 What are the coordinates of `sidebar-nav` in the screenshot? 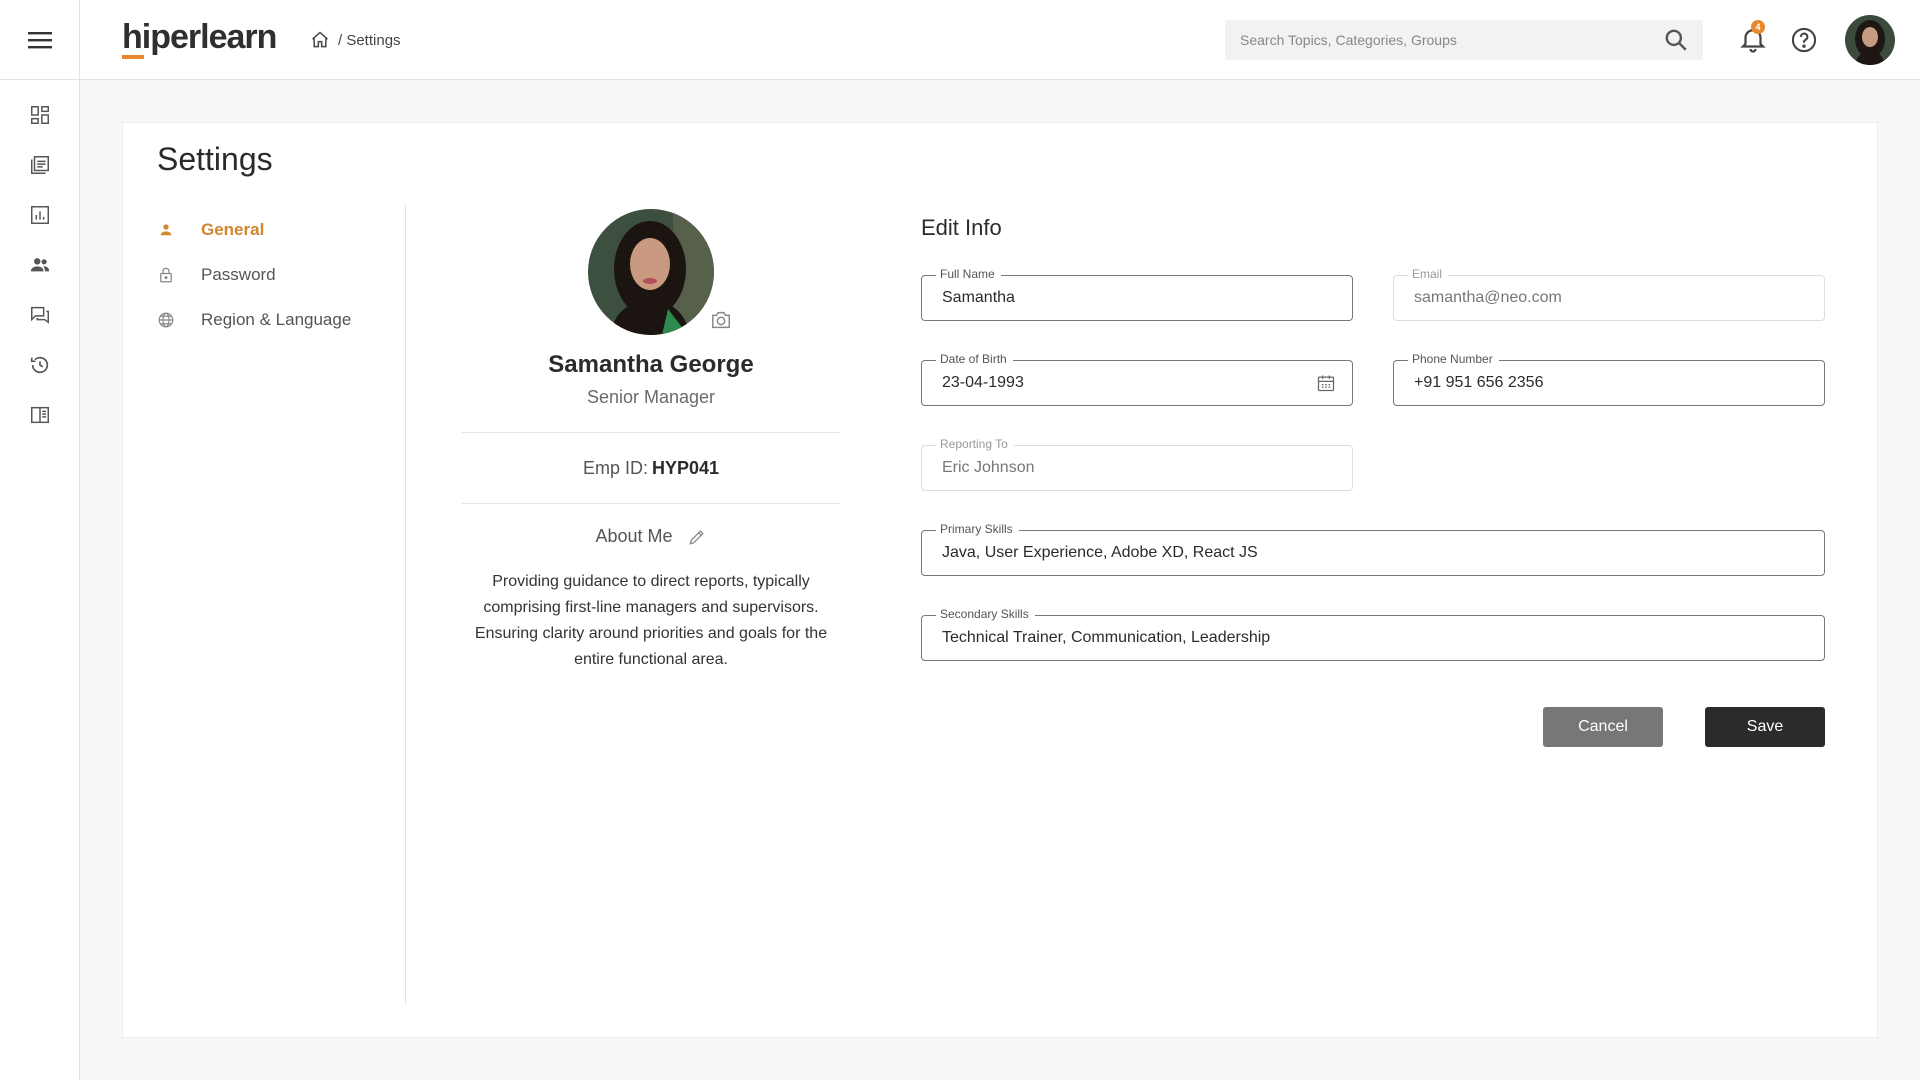 It's located at (40, 260).